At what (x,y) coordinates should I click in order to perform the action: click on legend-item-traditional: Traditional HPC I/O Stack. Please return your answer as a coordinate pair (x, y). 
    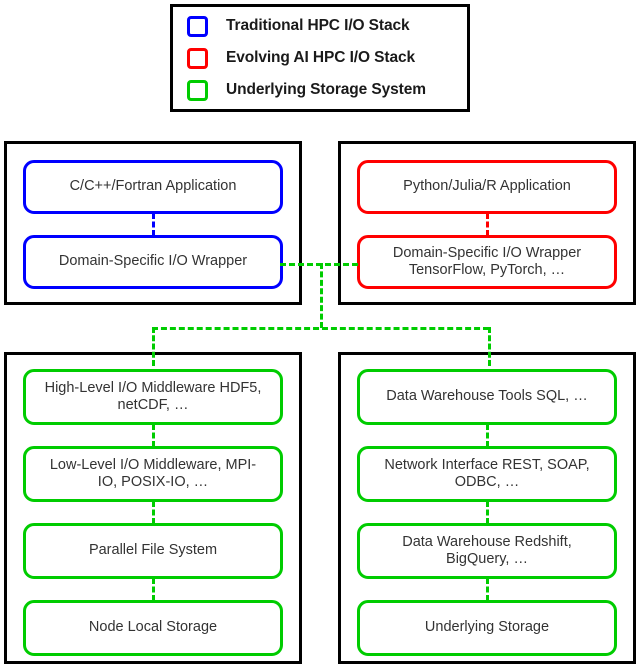
    Looking at the image, I should click on (298, 26).